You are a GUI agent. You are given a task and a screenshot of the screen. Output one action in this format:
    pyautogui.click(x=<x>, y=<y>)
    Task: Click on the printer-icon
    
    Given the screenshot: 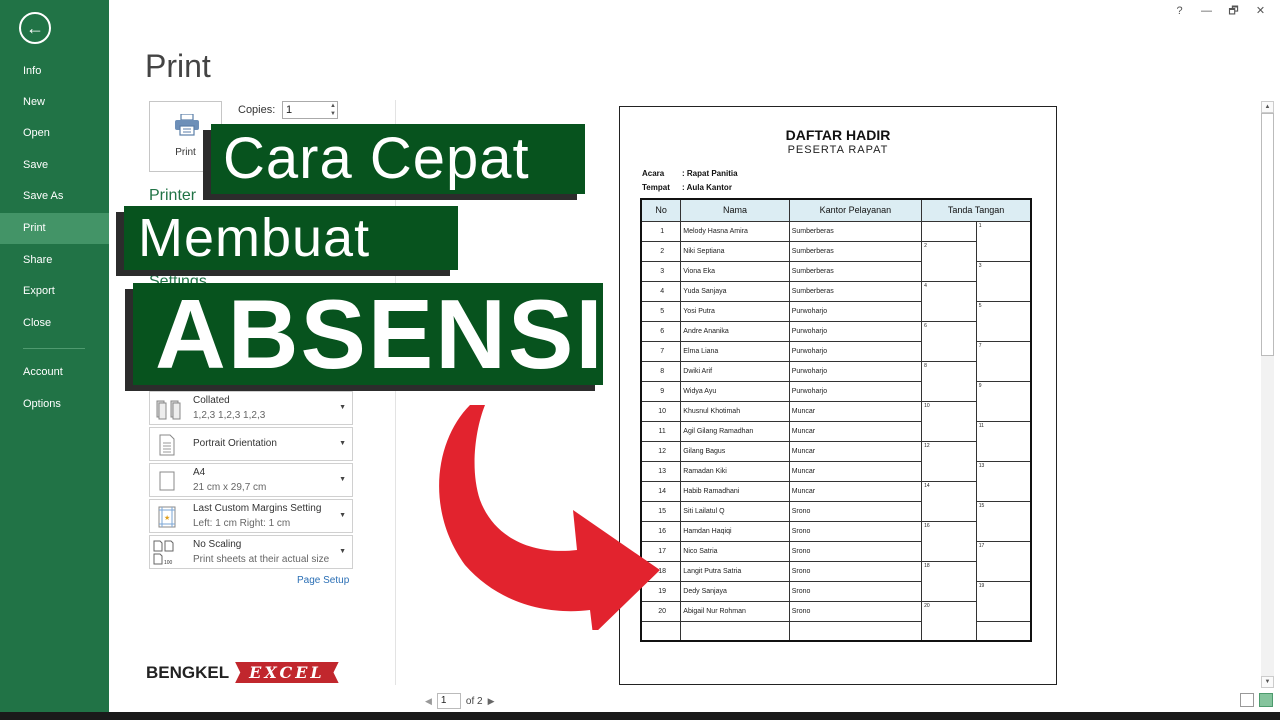 What is the action you would take?
    pyautogui.click(x=187, y=125)
    